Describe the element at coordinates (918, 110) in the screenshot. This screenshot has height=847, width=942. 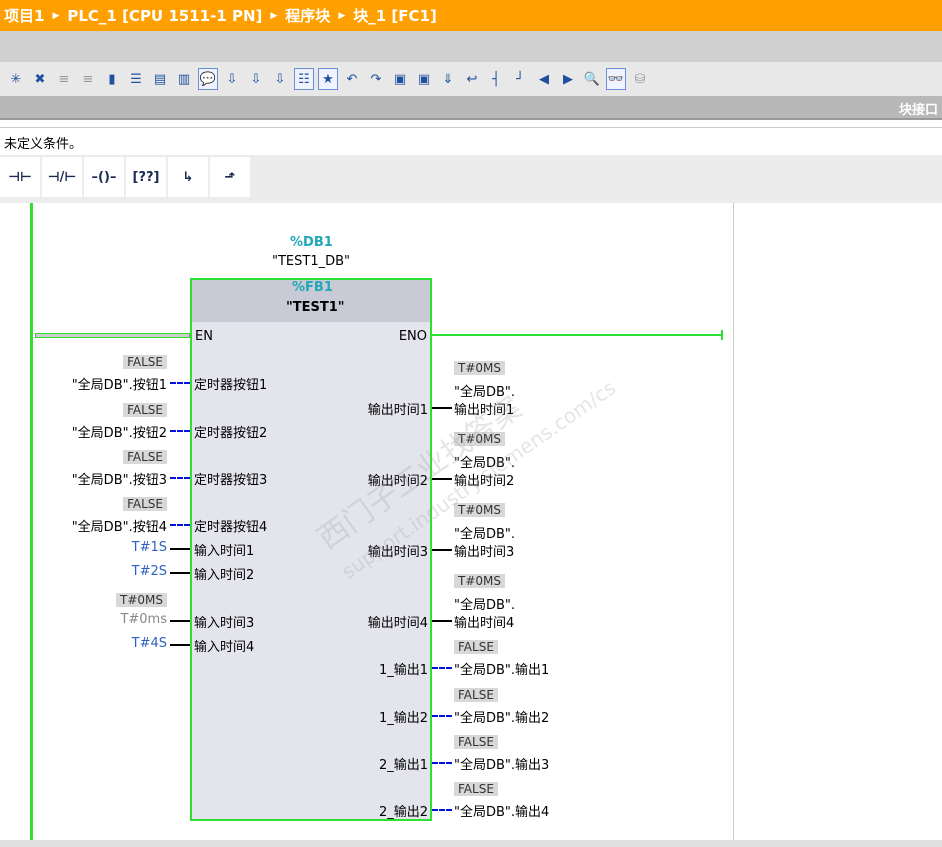
I see `block-interface-label: 块接口` at that location.